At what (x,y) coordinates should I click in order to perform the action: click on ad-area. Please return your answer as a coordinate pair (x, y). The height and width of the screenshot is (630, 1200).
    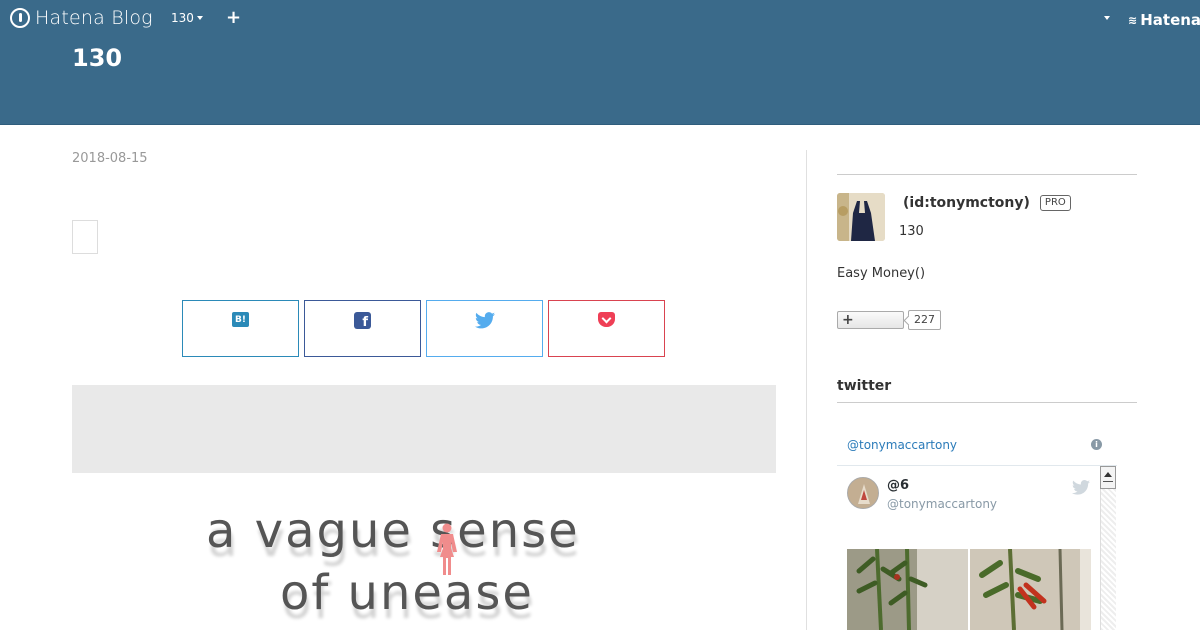
    Looking at the image, I should click on (424, 429).